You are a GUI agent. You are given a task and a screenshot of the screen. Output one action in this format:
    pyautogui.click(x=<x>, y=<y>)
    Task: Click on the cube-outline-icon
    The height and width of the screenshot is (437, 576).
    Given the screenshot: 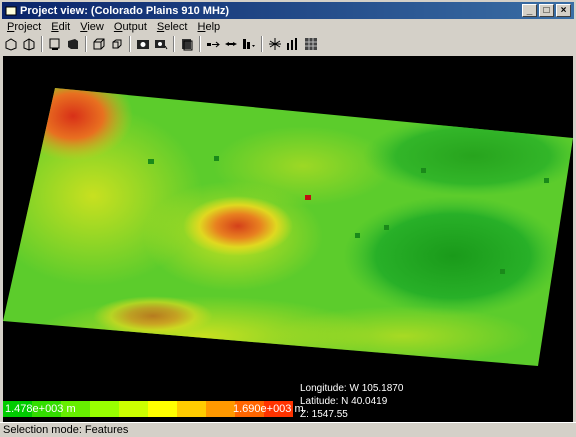 What is the action you would take?
    pyautogui.click(x=99, y=44)
    